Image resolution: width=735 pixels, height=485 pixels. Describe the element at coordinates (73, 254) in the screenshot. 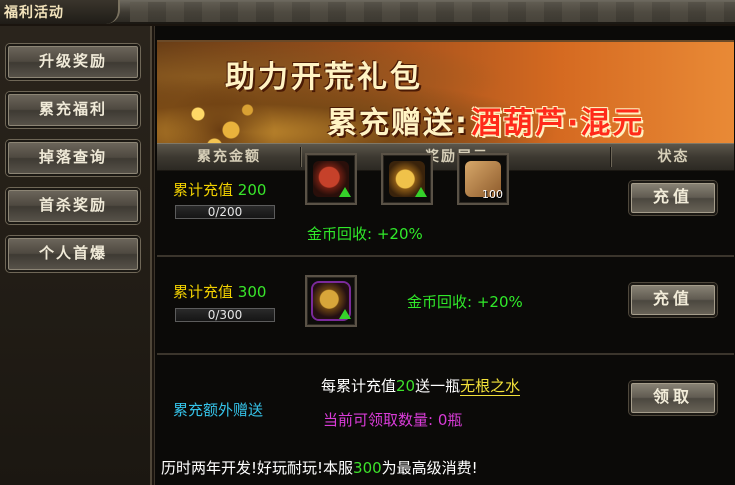

I see `sidebar-item-personal-first-drop: 个人首爆` at that location.